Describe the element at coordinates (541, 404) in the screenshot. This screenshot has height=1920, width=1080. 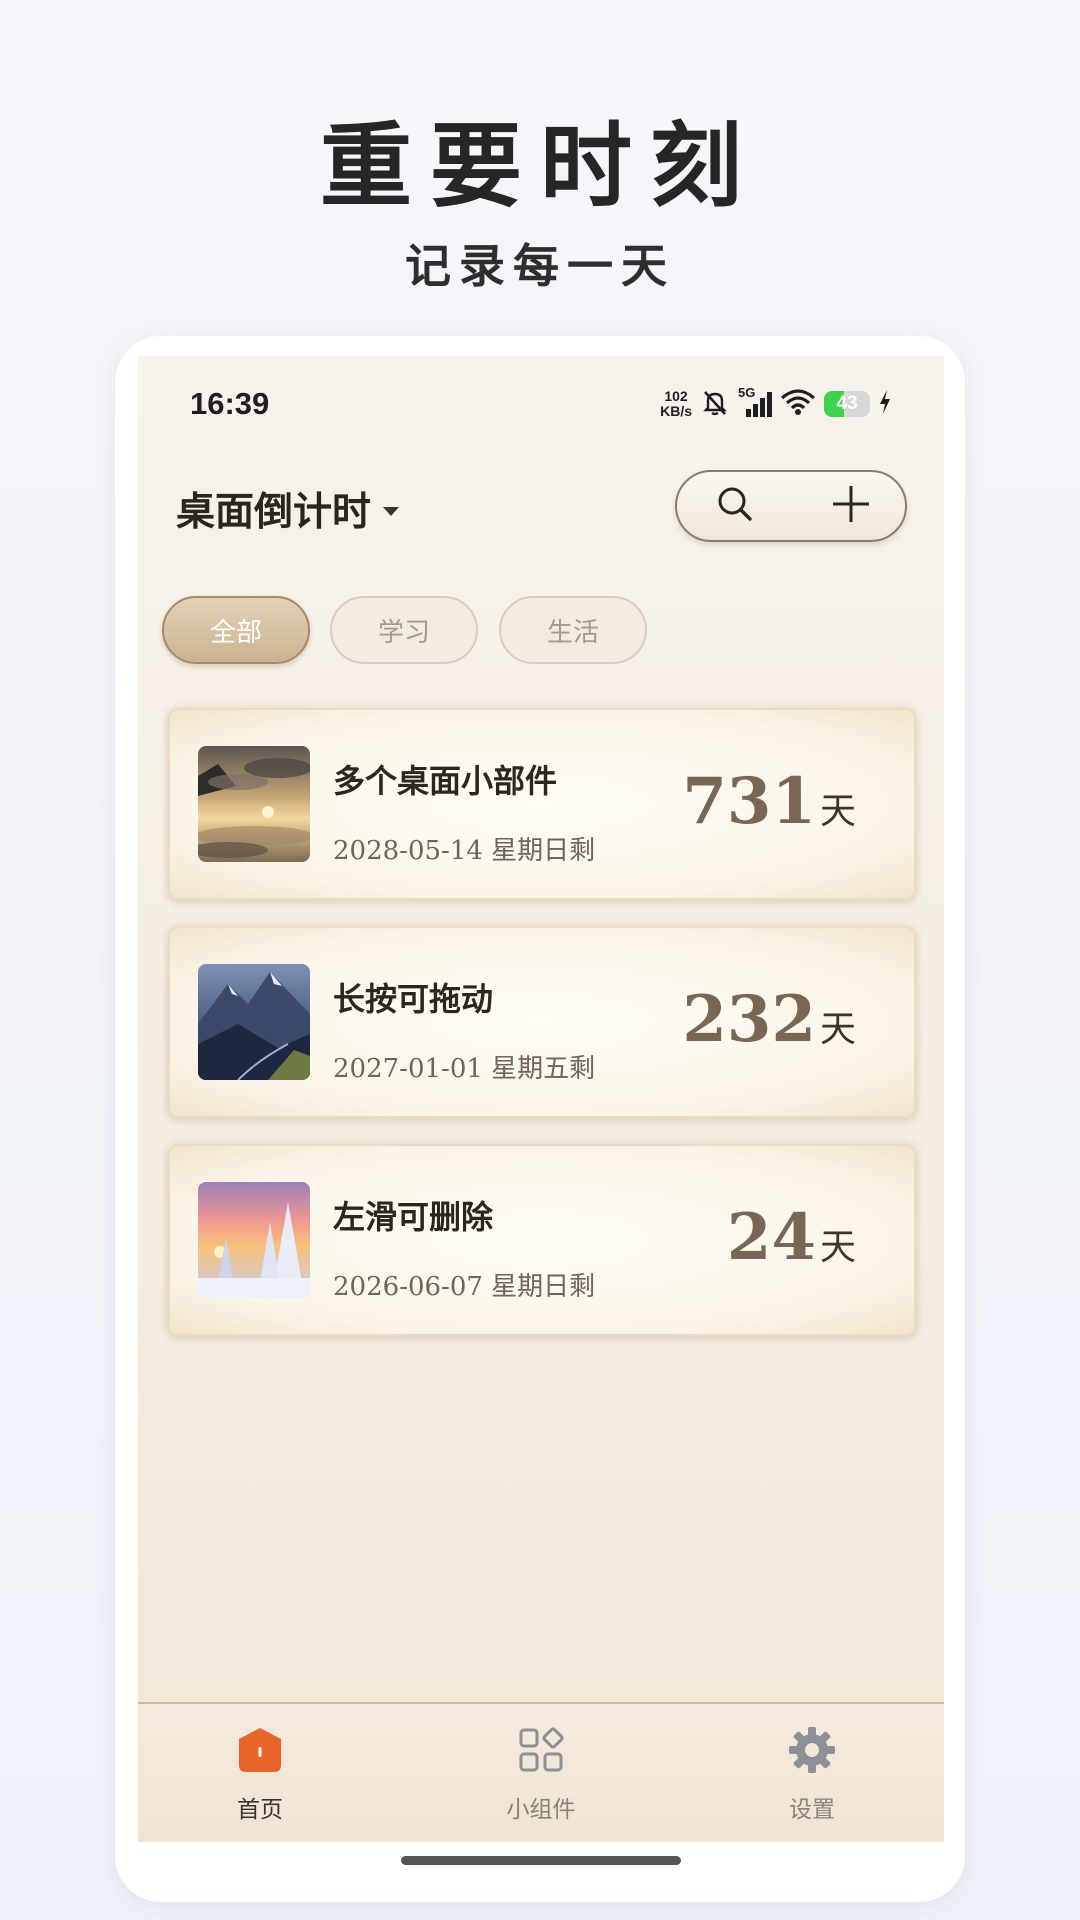
I see `status-bar: 16:39 102 KB/s 5G 43` at that location.